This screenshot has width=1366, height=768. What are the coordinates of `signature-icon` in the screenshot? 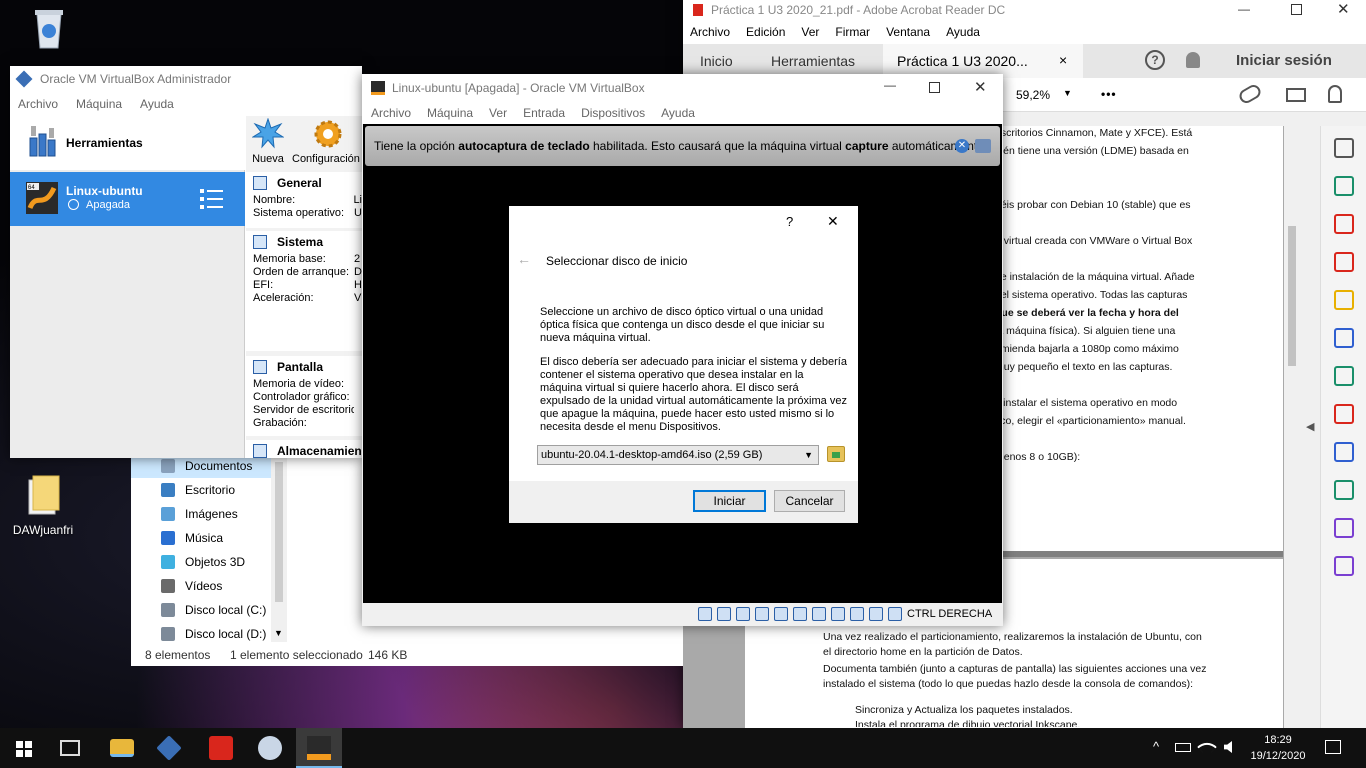 It's located at (1343, 528).